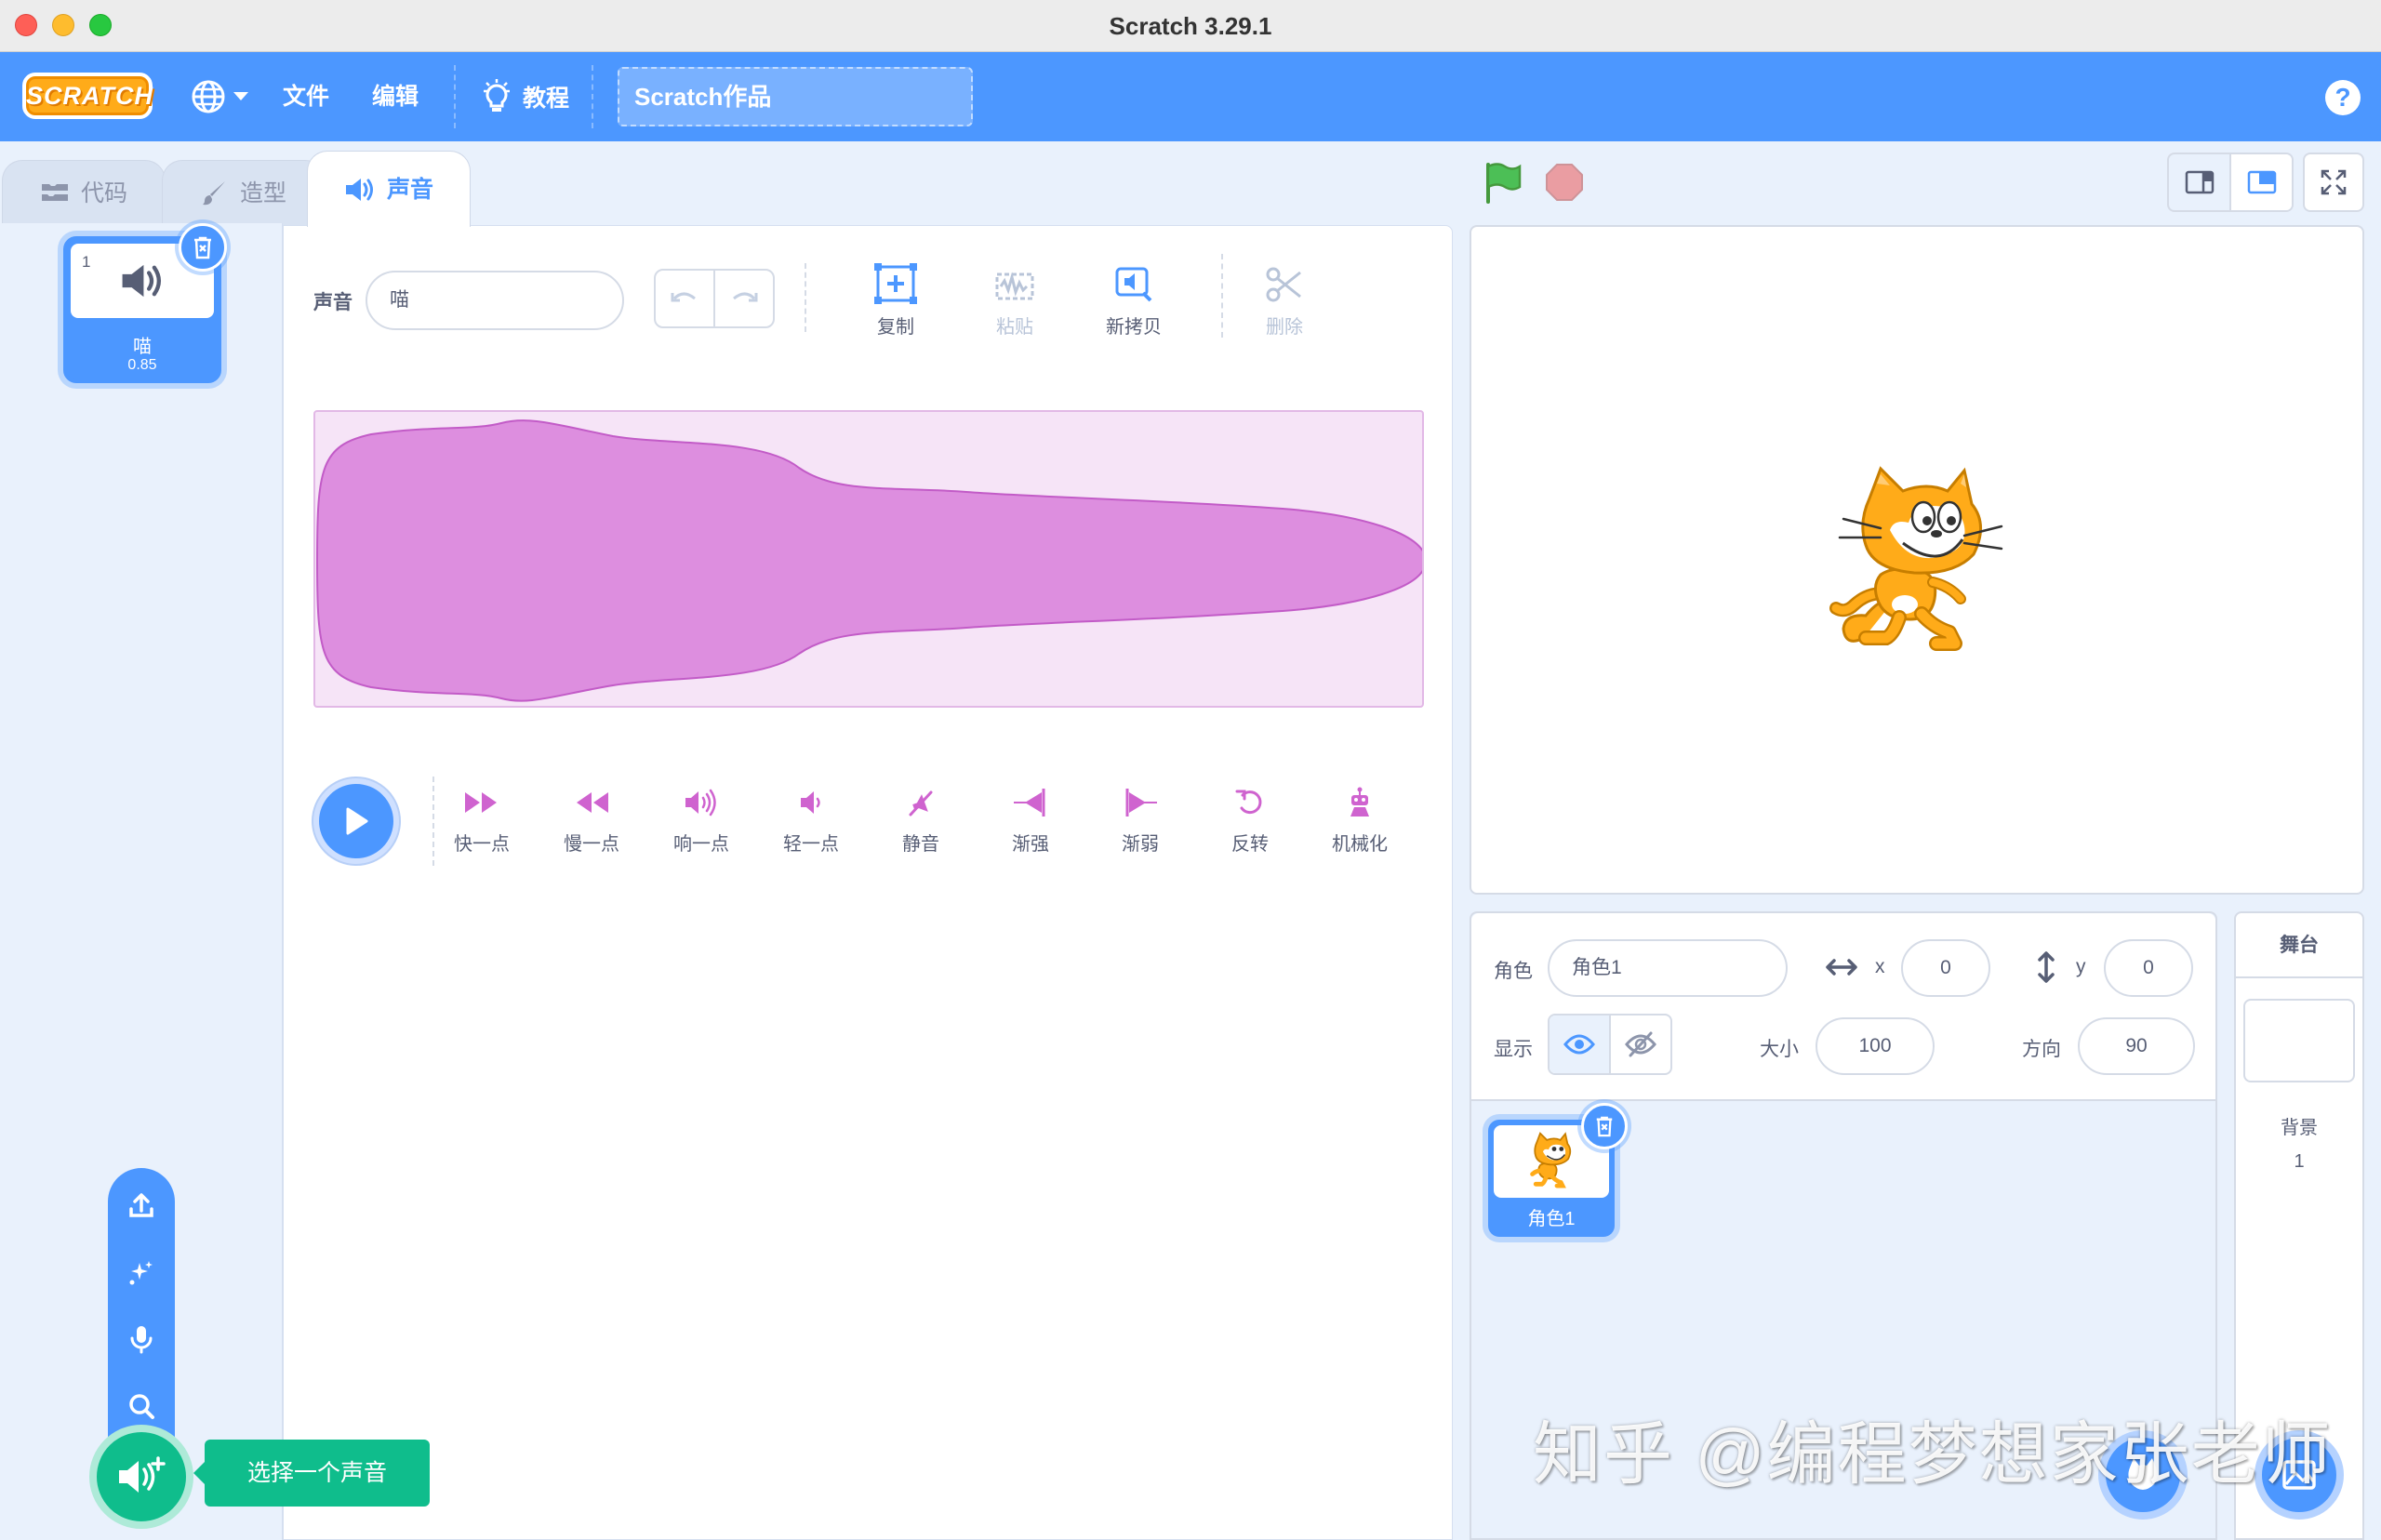 The width and height of the screenshot is (2381, 1540). I want to click on undo-button, so click(685, 298).